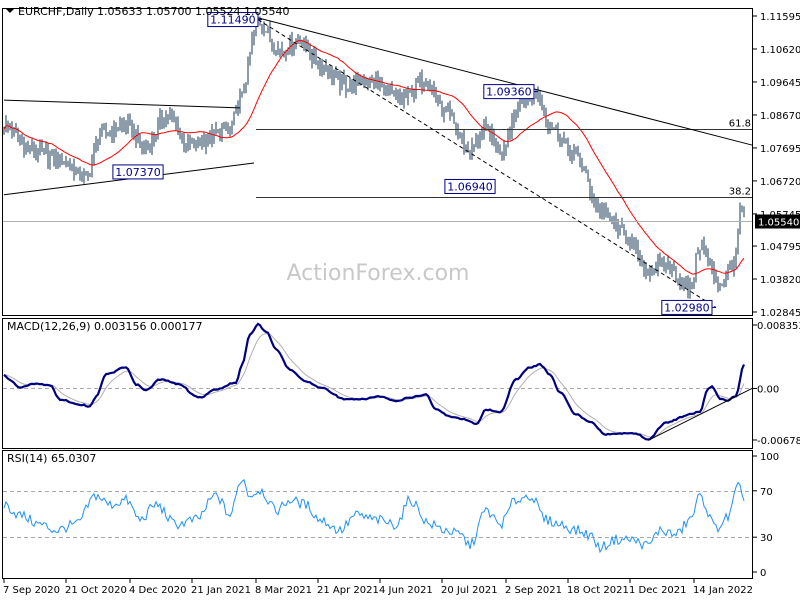  Describe the element at coordinates (598, 590) in the screenshot. I see `time-axis-label: 18 Oct 2021` at that location.